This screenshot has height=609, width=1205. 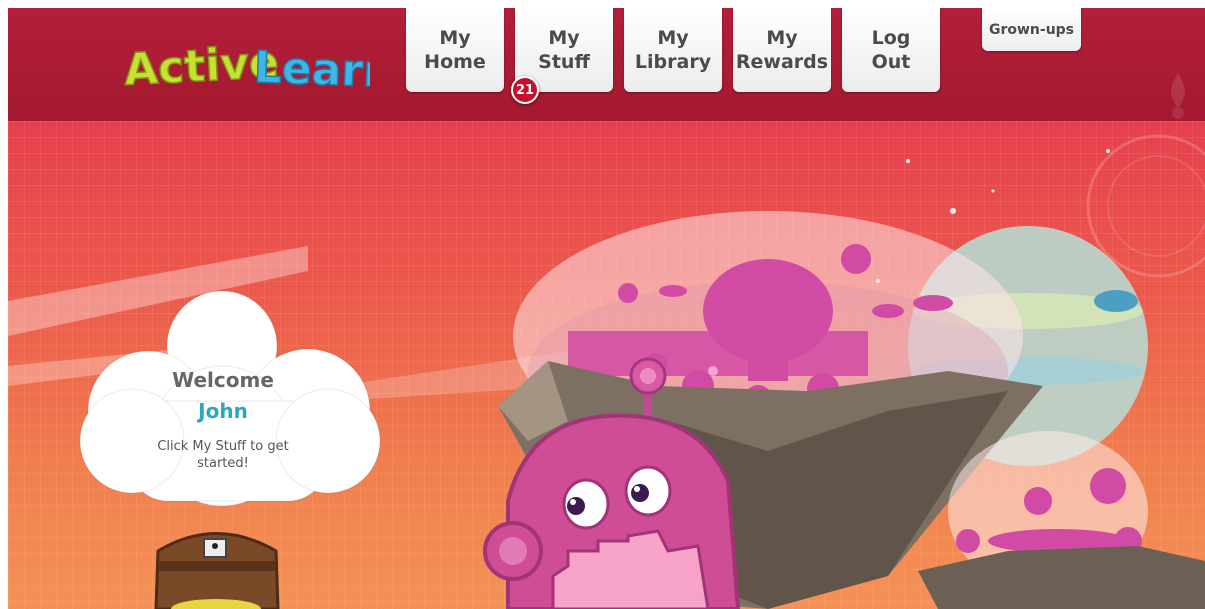 I want to click on nav-my-rewards-label: My Rewards, so click(x=782, y=50).